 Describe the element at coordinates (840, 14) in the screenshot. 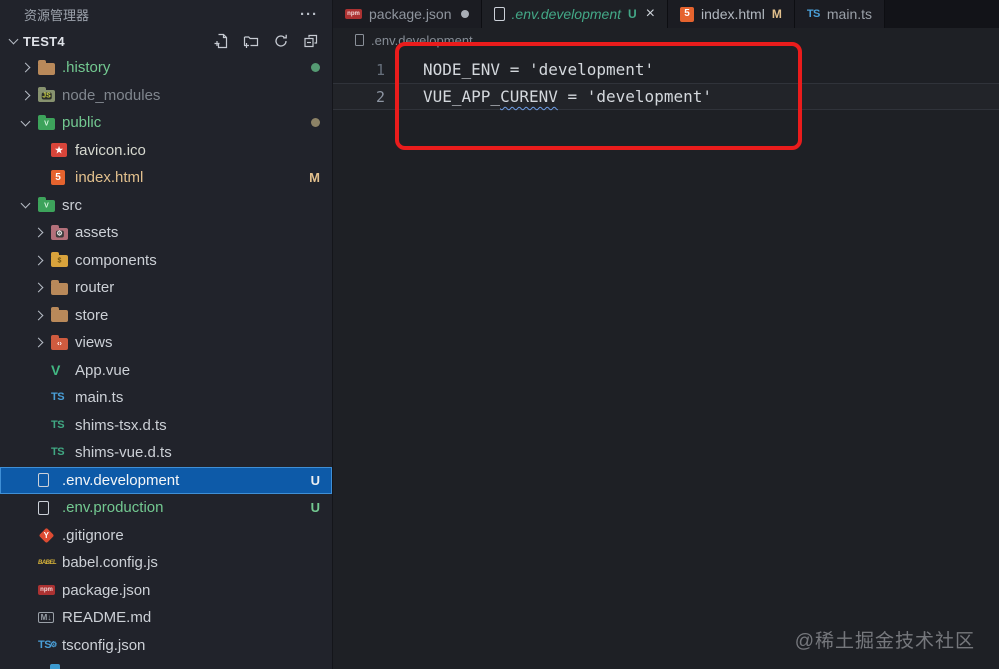

I see `tab-main.ts: TS main.ts` at that location.